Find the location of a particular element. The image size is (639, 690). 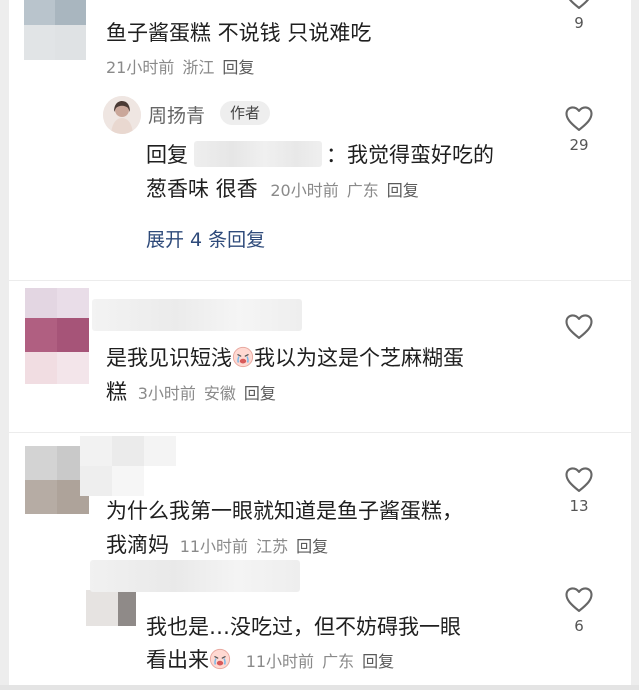

comment-meta: 20小时前 广东 回复 is located at coordinates (348, 190).